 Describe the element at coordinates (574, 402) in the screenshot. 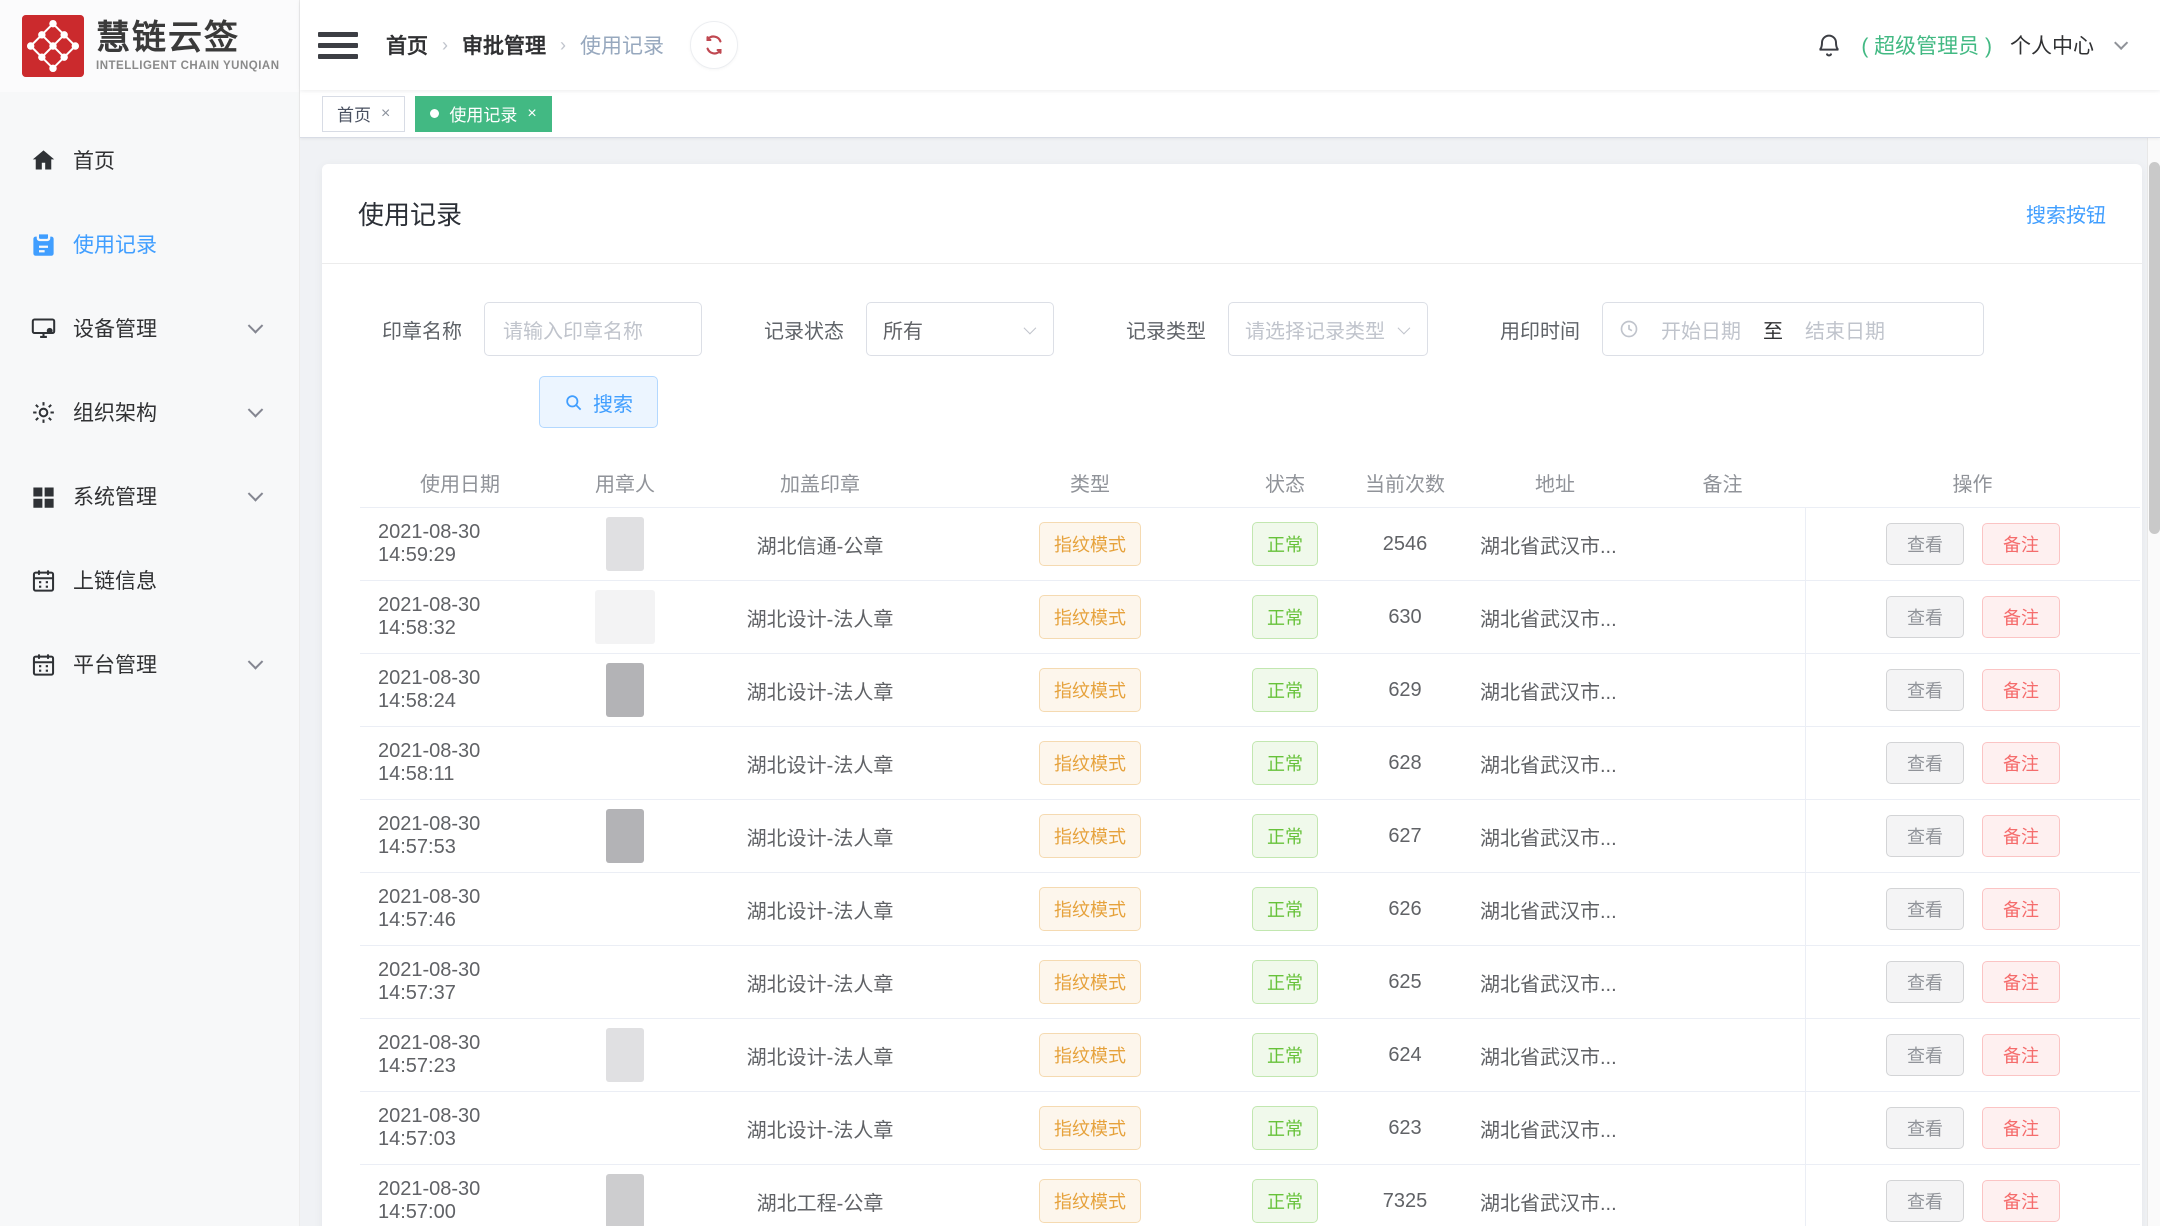

I see `search-icon` at that location.